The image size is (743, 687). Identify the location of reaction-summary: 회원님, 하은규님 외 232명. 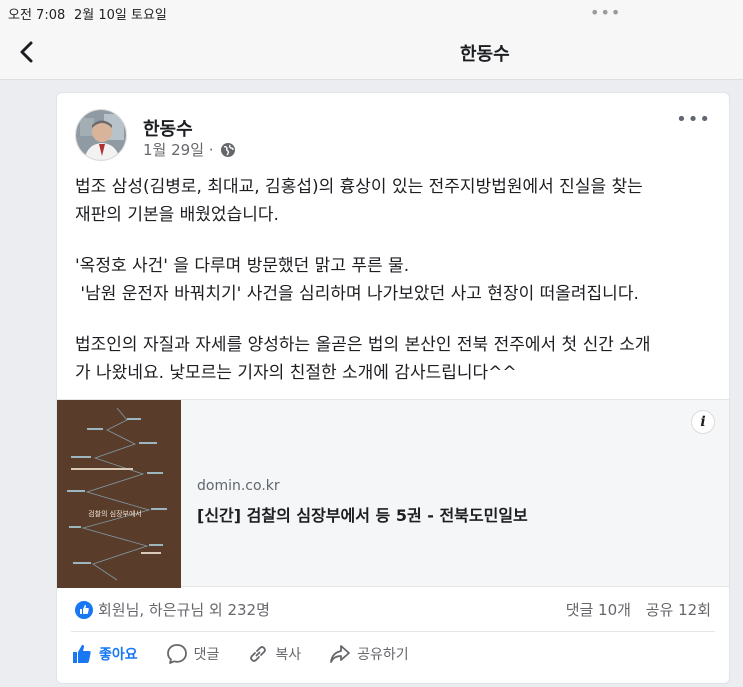
(172, 609).